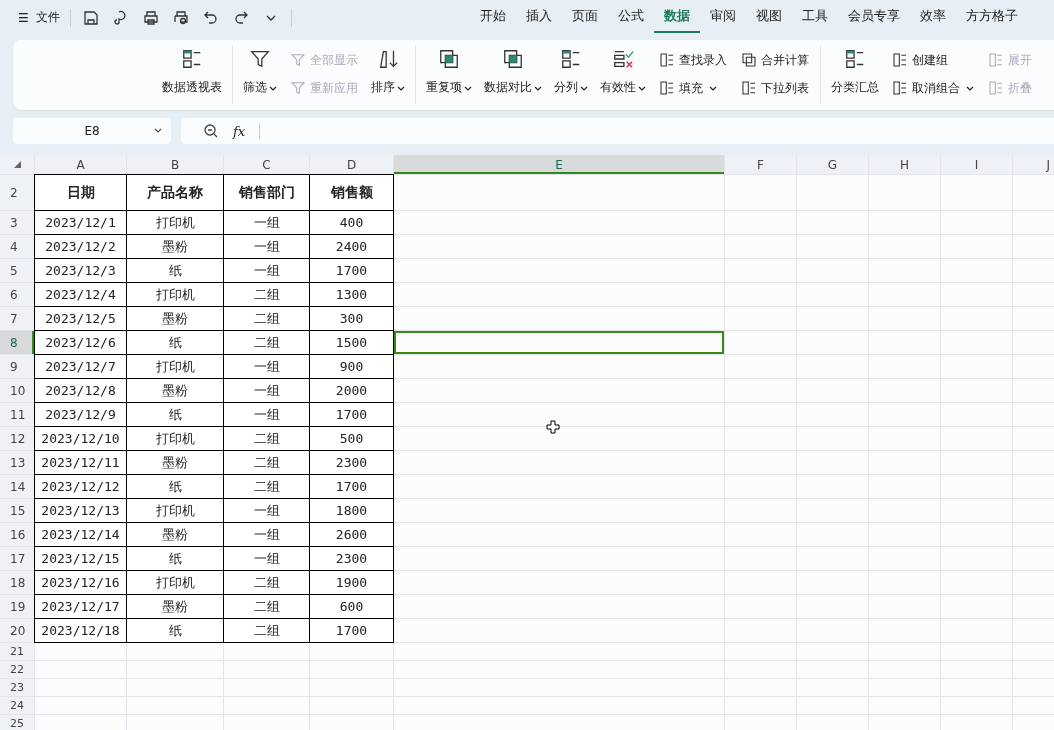 The height and width of the screenshot is (730, 1054). Describe the element at coordinates (17, 318) in the screenshot. I see `row-header: 7` at that location.